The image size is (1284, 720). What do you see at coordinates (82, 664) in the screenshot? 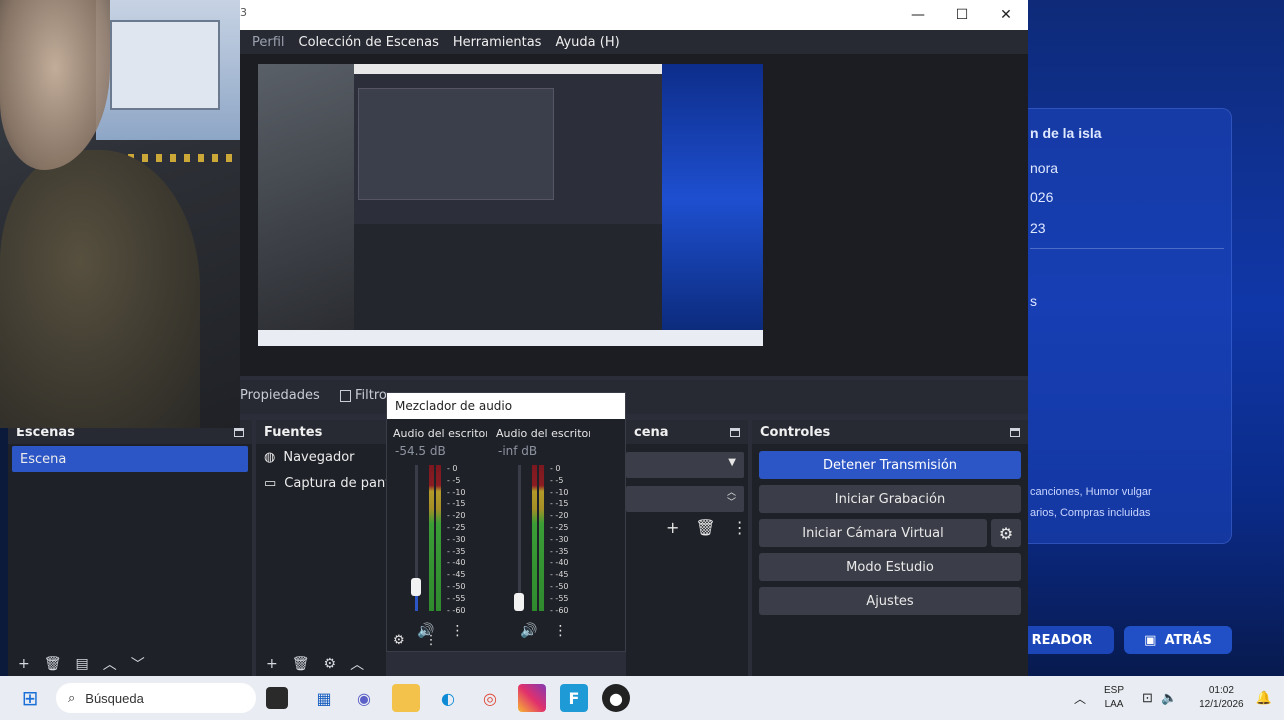
I see `filter-icon: ▤` at bounding box center [82, 664].